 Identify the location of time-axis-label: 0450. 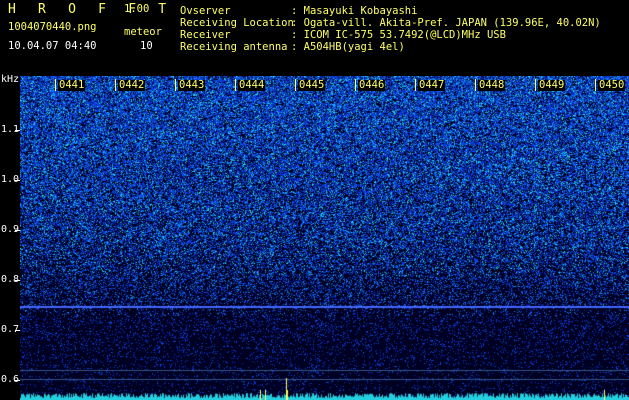
(612, 85).